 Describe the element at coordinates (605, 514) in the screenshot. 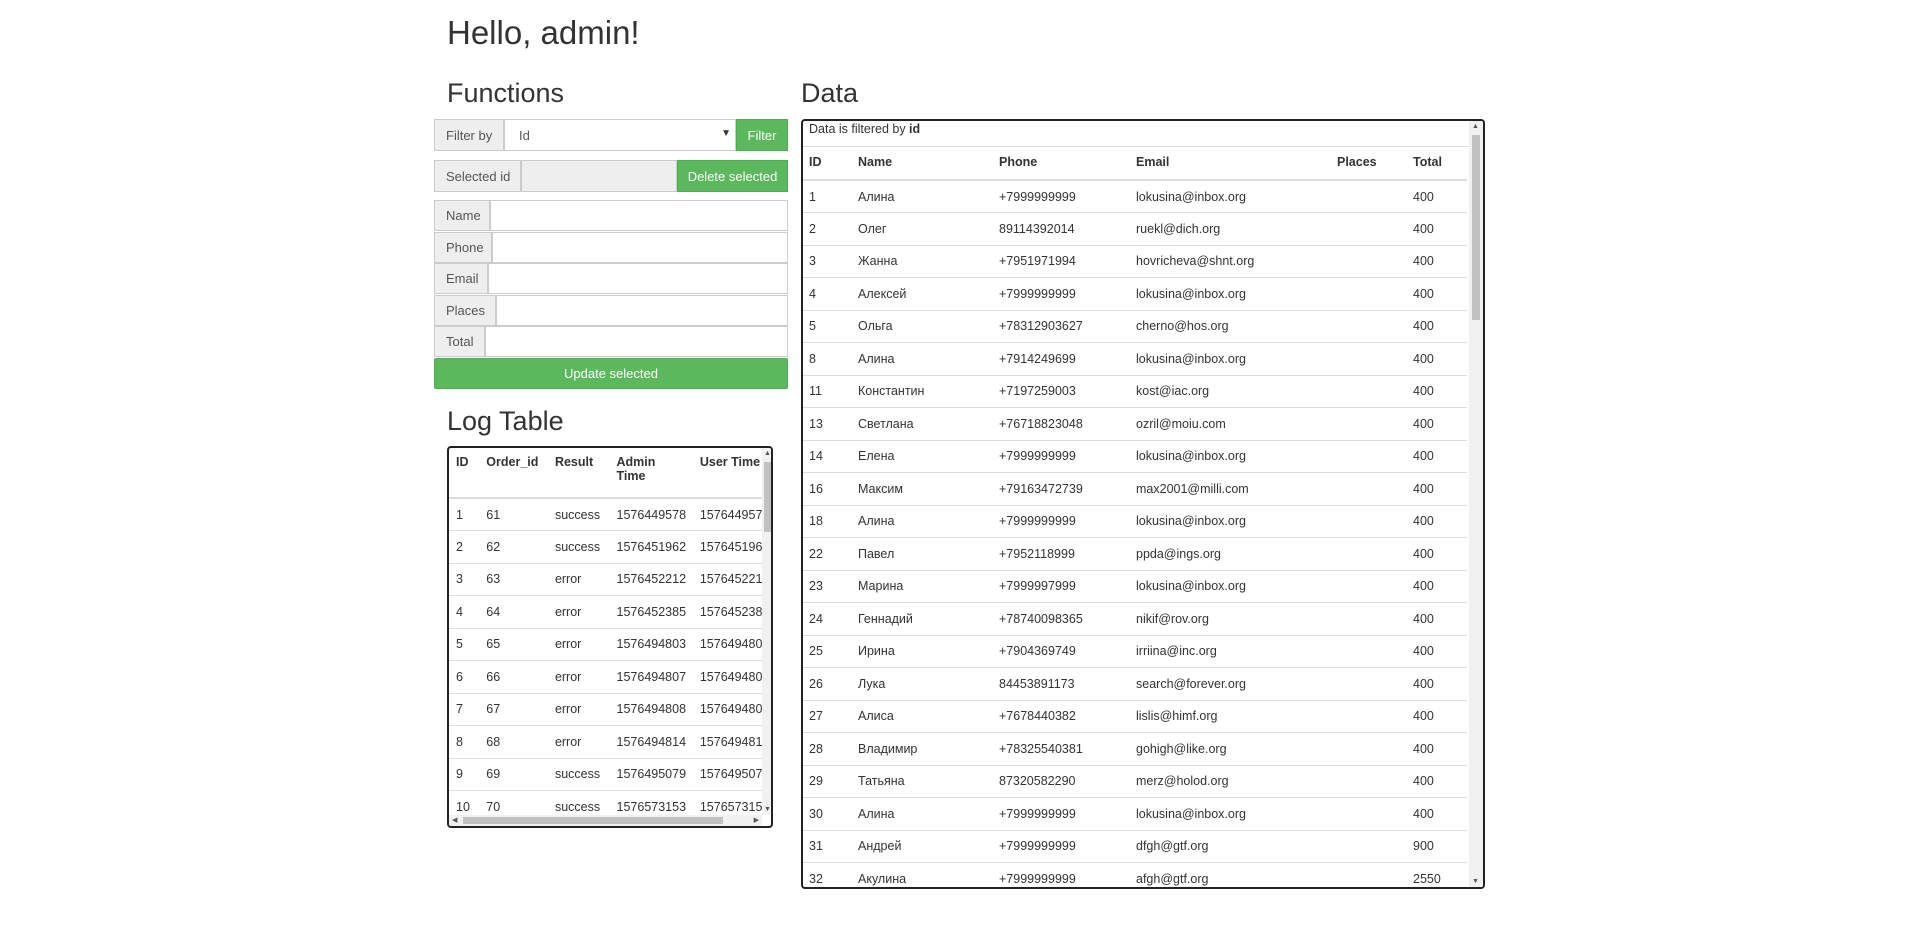

I see `log-table-row: 161success15764495781576449578` at that location.